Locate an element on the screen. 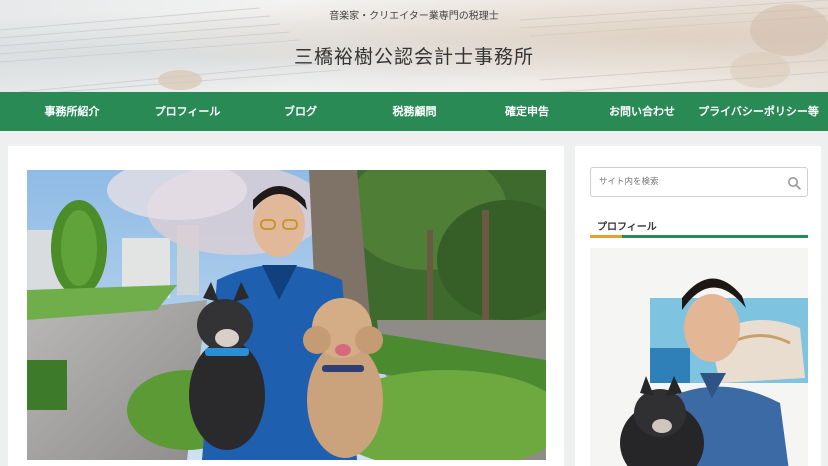  site-tagline: 音楽家・クリエイター業専門の税理士 is located at coordinates (414, 16).